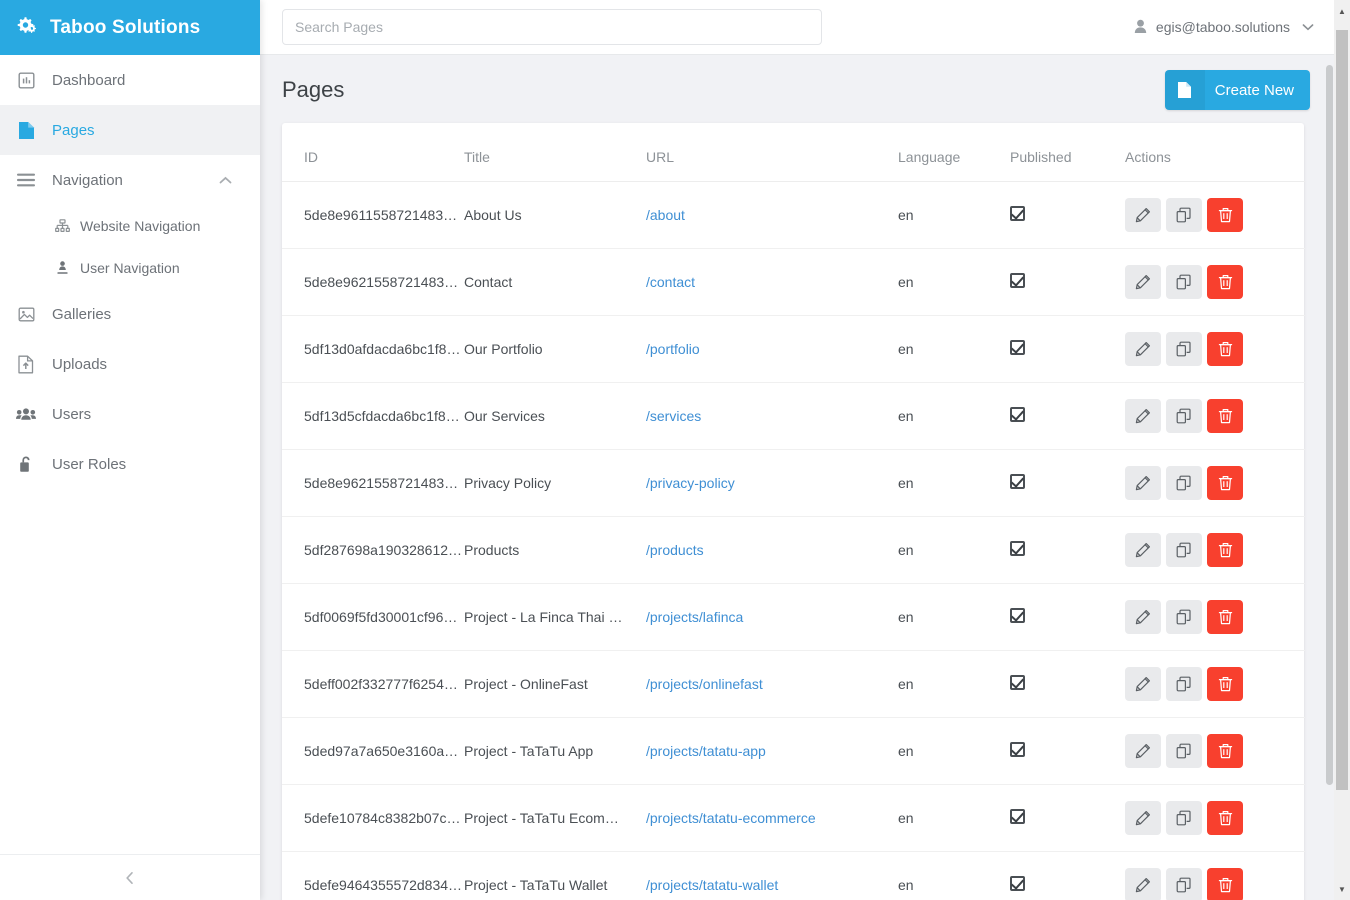 The height and width of the screenshot is (900, 1350). Describe the element at coordinates (954, 152) in the screenshot. I see `column-header-language: Language` at that location.